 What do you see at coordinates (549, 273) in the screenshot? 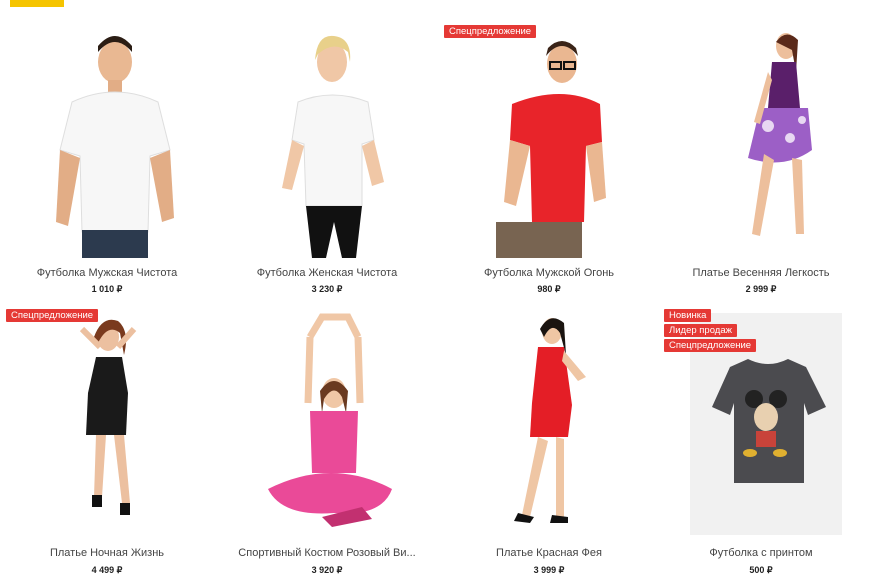
I see `product-name: Футболка Мужской Огонь` at bounding box center [549, 273].